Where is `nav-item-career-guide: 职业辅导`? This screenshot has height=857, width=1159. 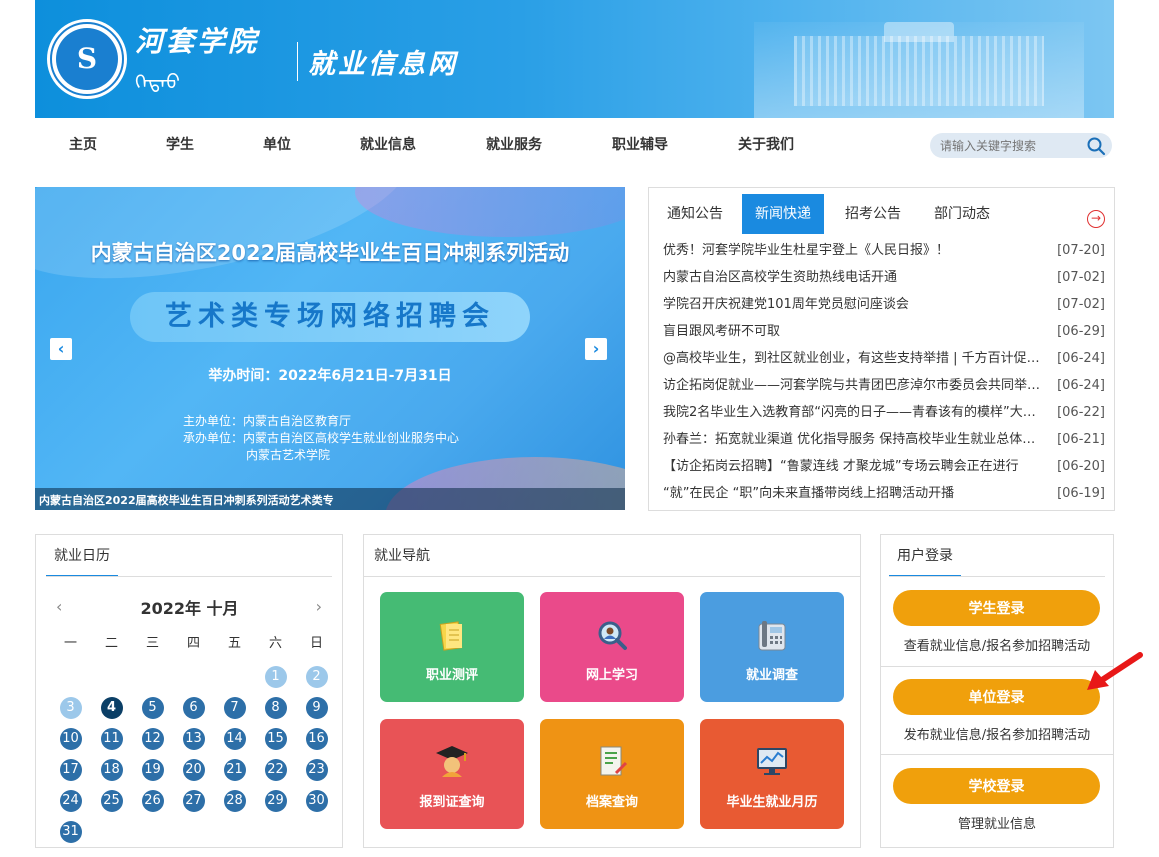 nav-item-career-guide: 职业辅导 is located at coordinates (640, 144).